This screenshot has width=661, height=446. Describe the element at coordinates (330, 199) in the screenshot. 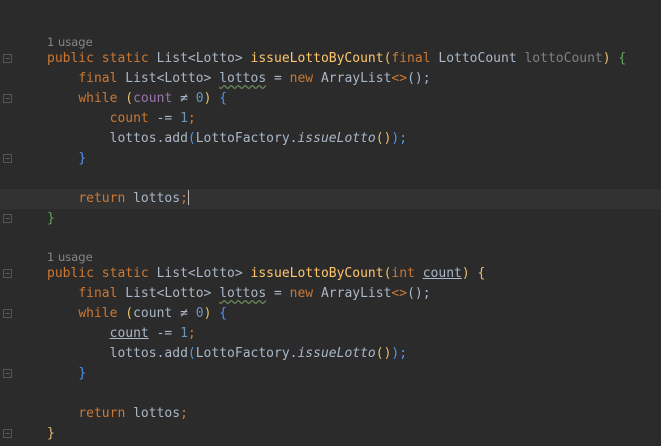

I see `current-code-line: return lottos;` at that location.